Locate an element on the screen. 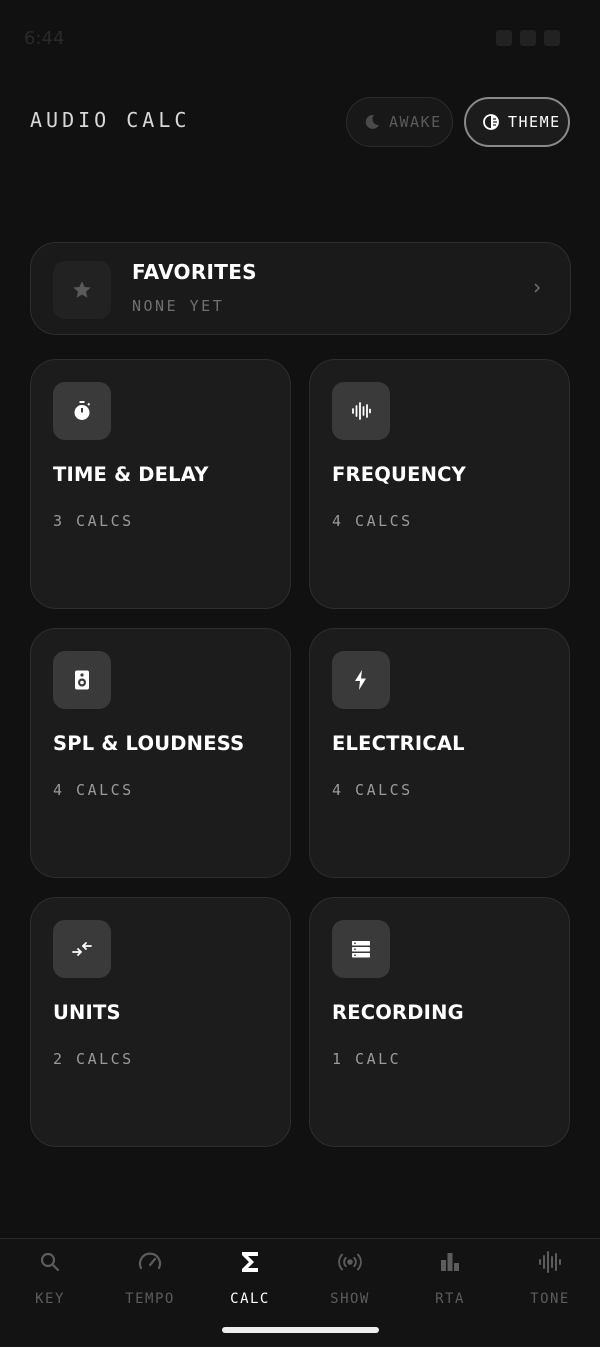 The height and width of the screenshot is (1347, 600). category-title: RECORDING is located at coordinates (398, 1012).